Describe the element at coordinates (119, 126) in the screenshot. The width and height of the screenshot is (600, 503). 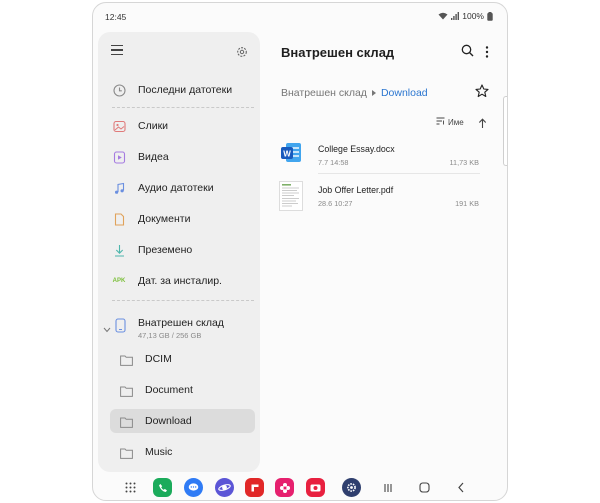
I see `image-icon` at that location.